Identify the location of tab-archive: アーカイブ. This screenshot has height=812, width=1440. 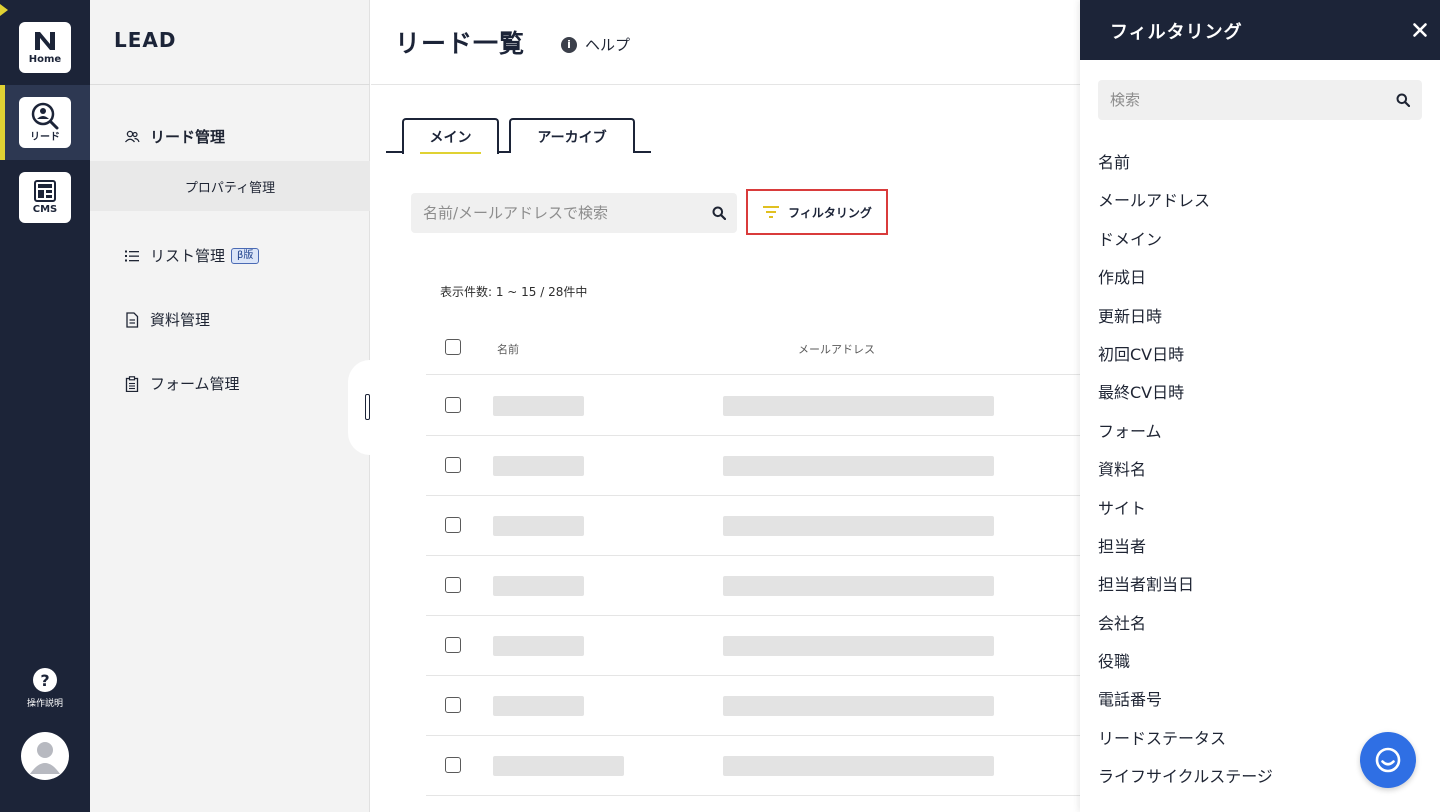
(572, 135).